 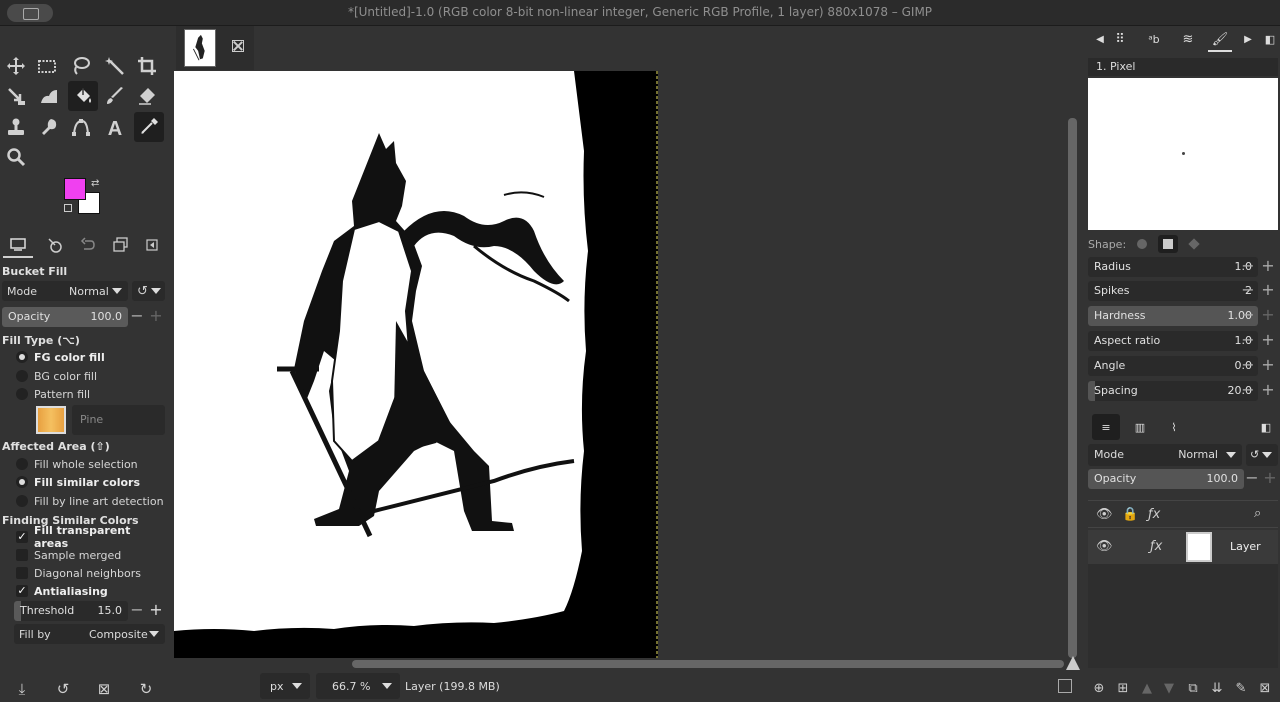 I want to click on units-select: px, so click(x=285, y=686).